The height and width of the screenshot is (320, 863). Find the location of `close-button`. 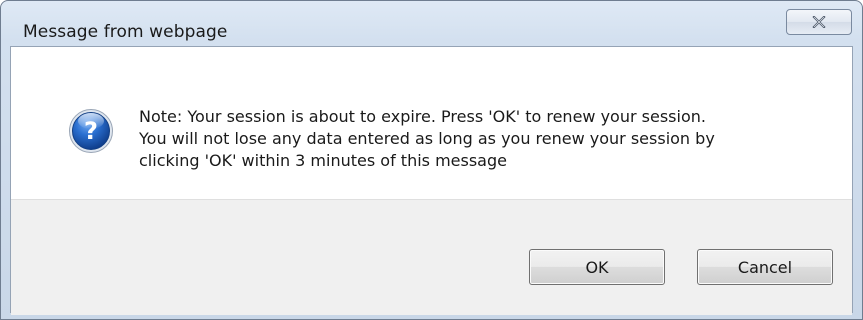

close-button is located at coordinates (819, 22).